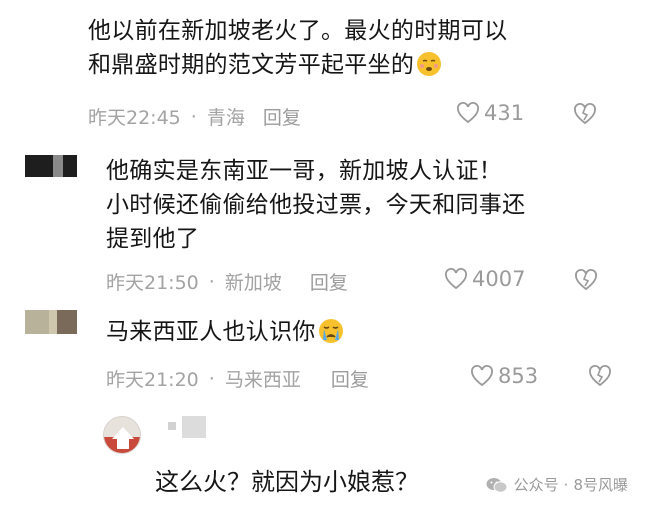  I want to click on comment-line: 提到他了, so click(153, 239).